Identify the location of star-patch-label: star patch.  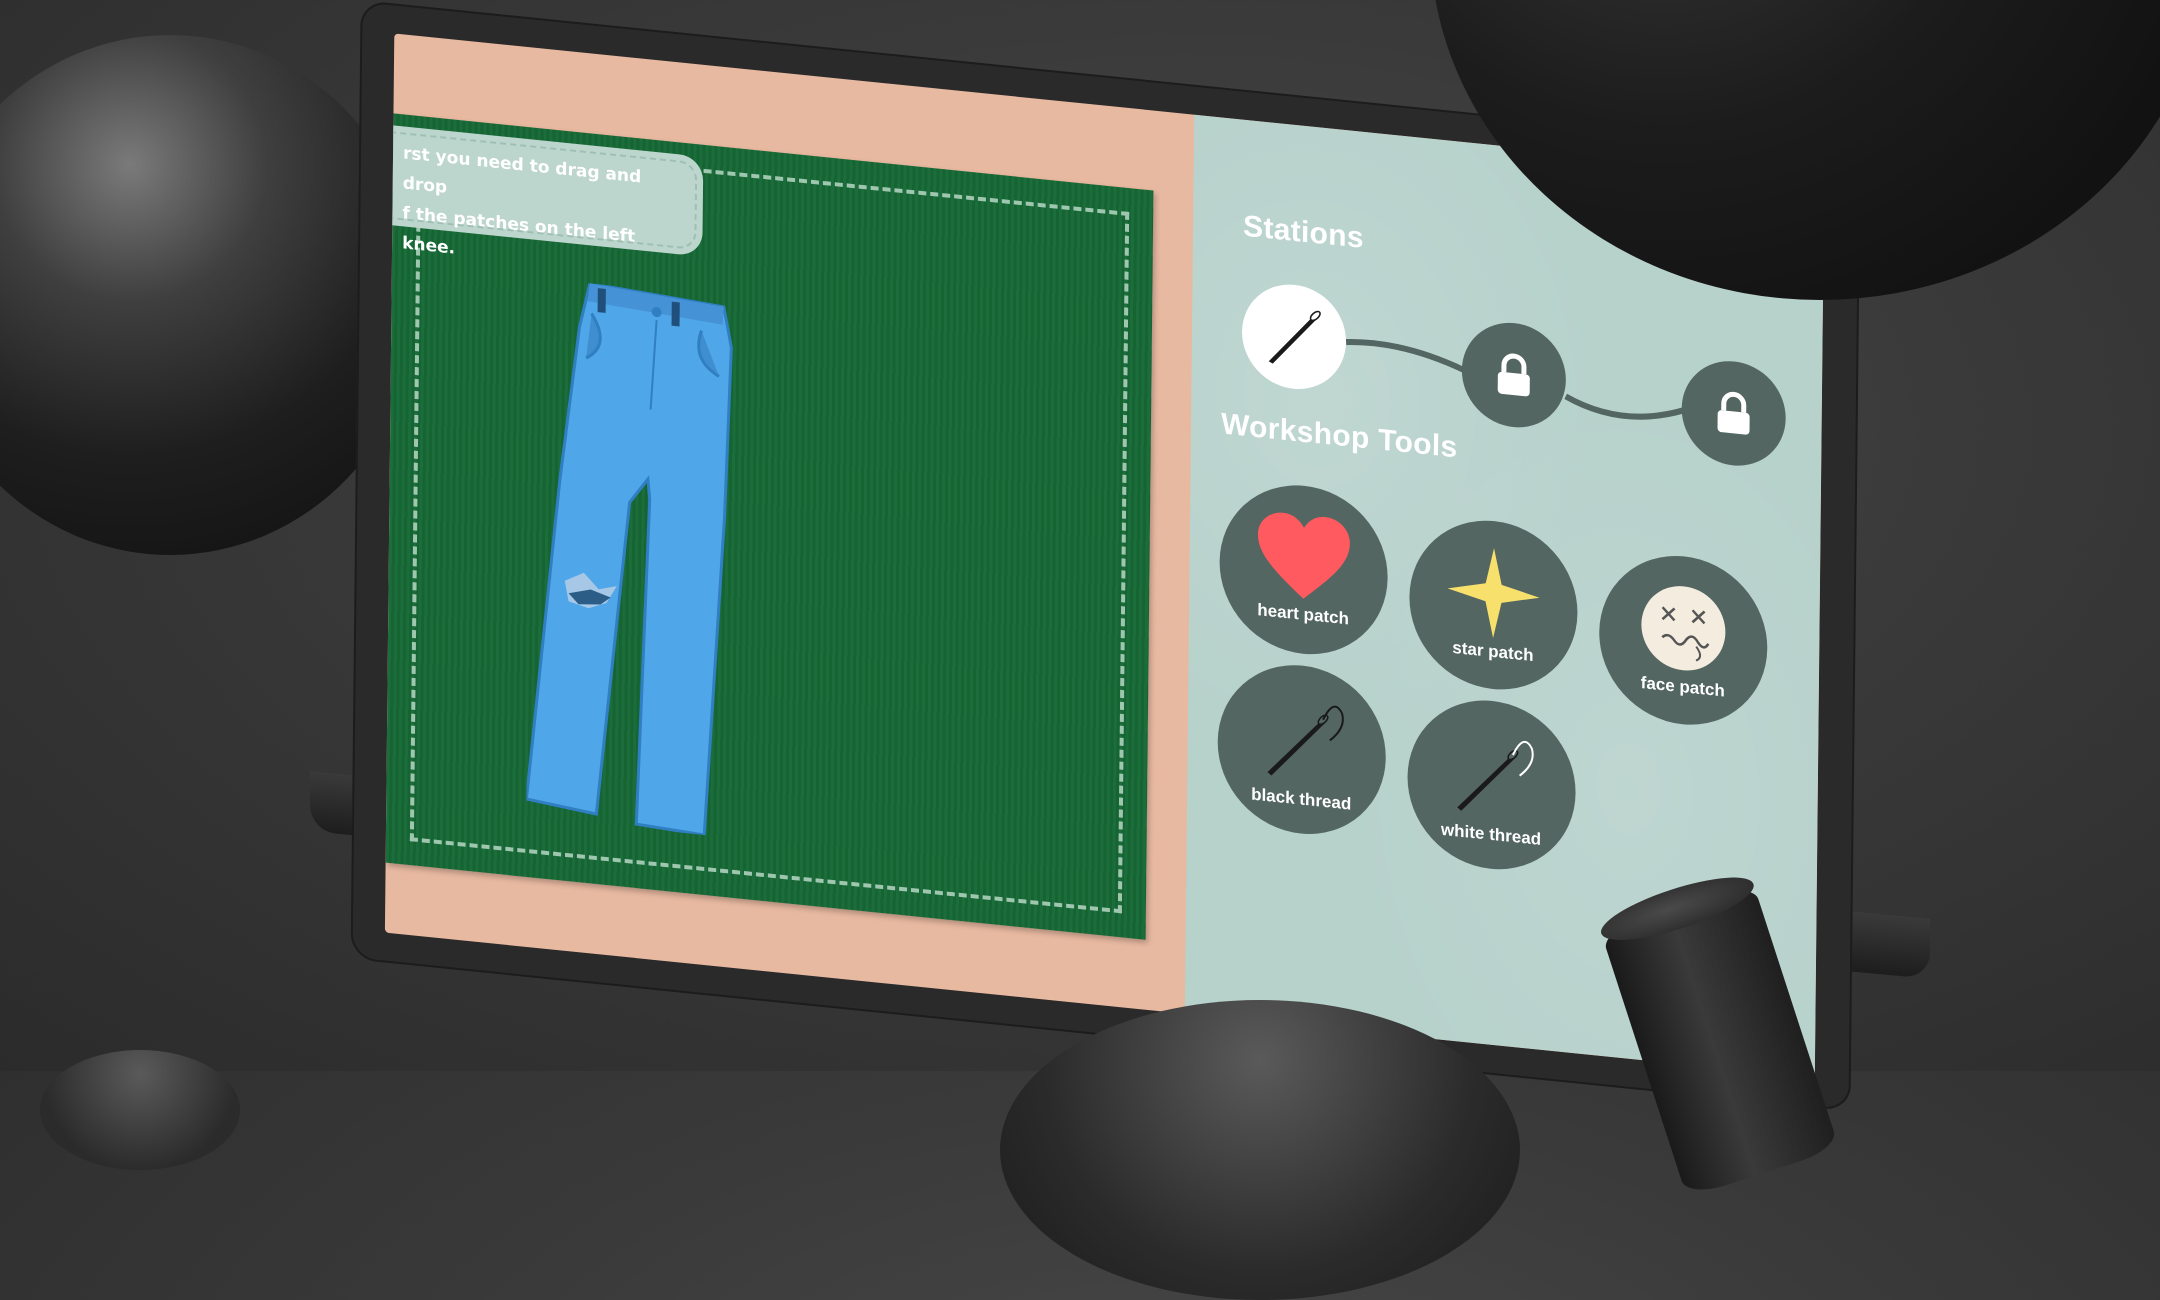
(1493, 651).